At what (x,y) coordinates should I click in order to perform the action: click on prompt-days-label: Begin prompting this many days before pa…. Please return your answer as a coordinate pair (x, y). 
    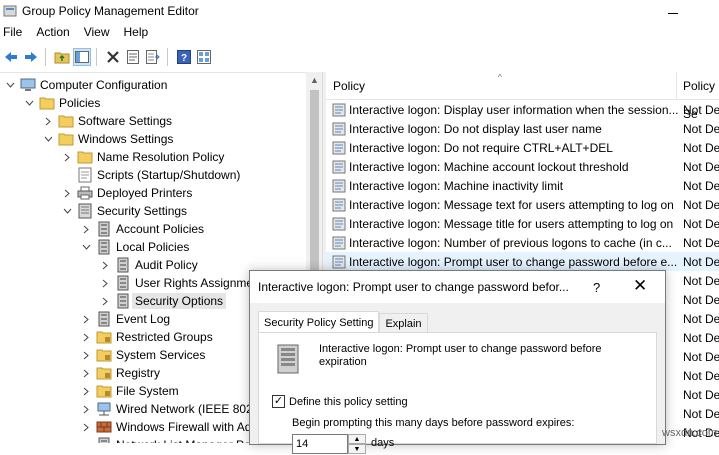
    Looking at the image, I should click on (433, 423).